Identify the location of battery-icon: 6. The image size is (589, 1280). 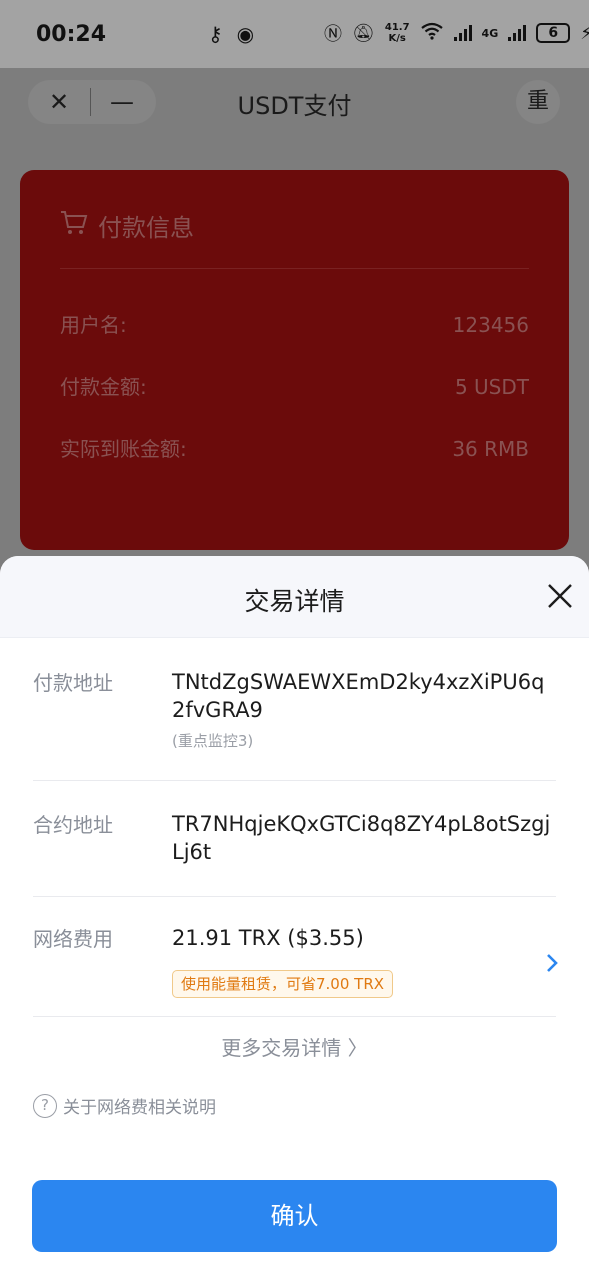
(553, 33).